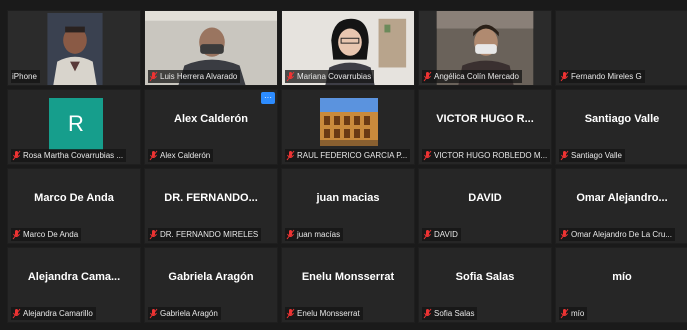  Describe the element at coordinates (330, 76) in the screenshot. I see `participant-name-label: Mariana Covarrubias` at that location.